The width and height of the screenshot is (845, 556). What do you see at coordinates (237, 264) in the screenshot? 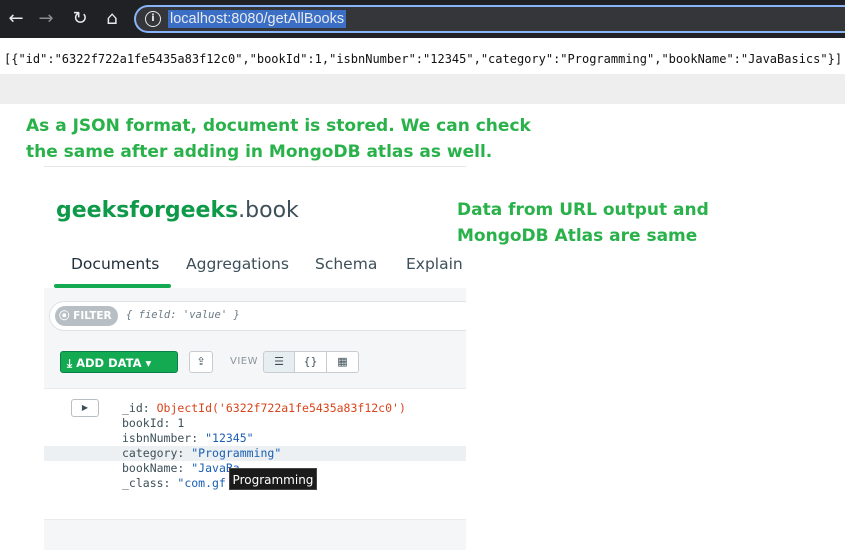
I see `tab-aggregations: Aggregations` at bounding box center [237, 264].